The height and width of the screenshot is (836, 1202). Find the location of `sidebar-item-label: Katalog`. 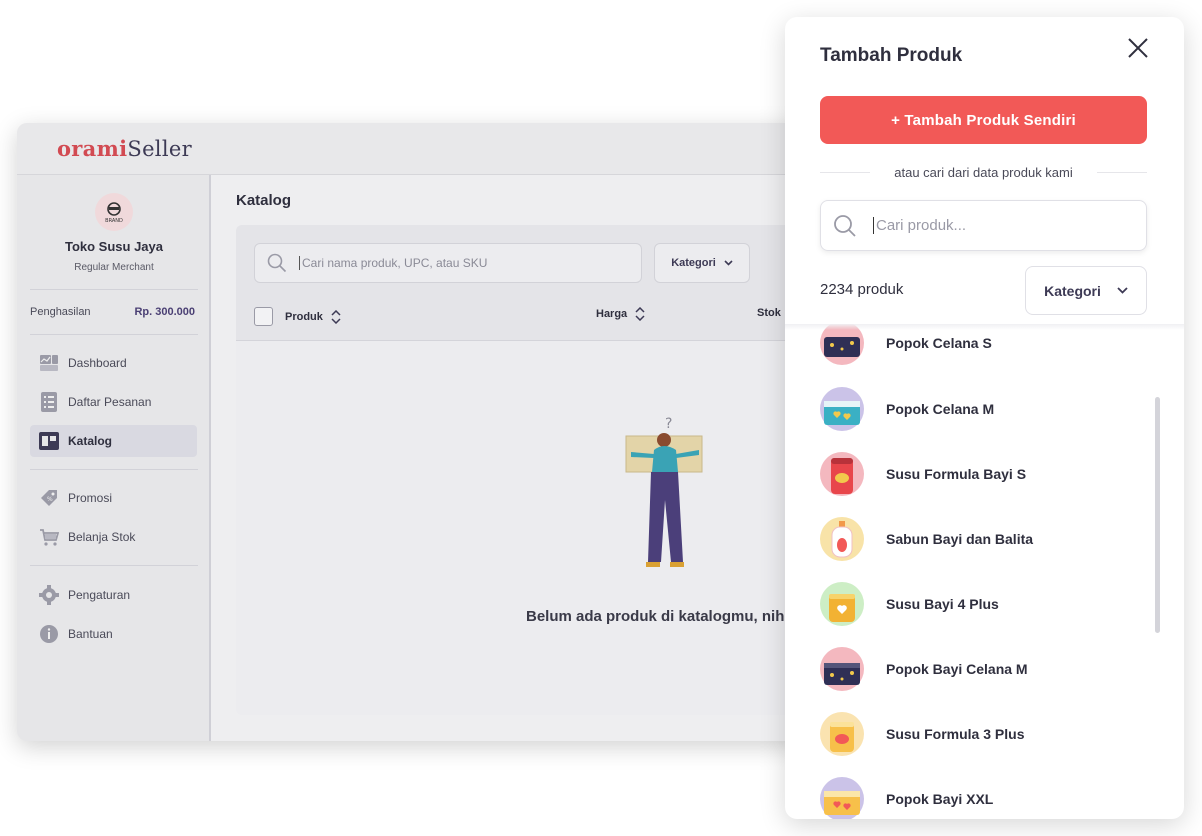

sidebar-item-label: Katalog is located at coordinates (90, 441).